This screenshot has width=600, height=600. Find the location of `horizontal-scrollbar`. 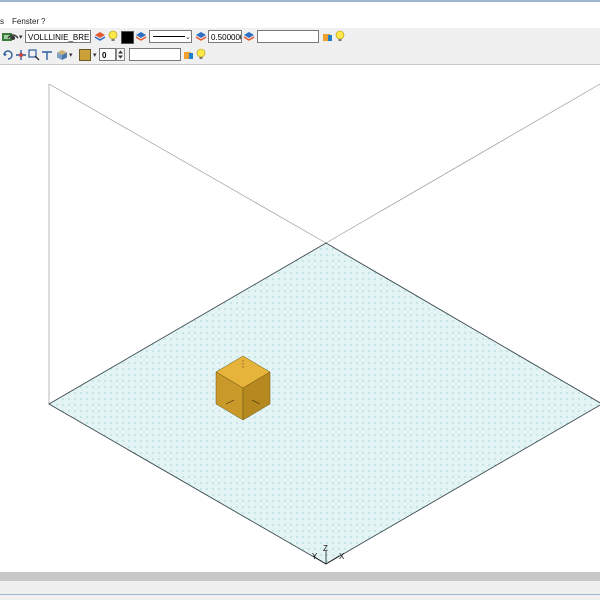

horizontal-scrollbar is located at coordinates (300, 576).